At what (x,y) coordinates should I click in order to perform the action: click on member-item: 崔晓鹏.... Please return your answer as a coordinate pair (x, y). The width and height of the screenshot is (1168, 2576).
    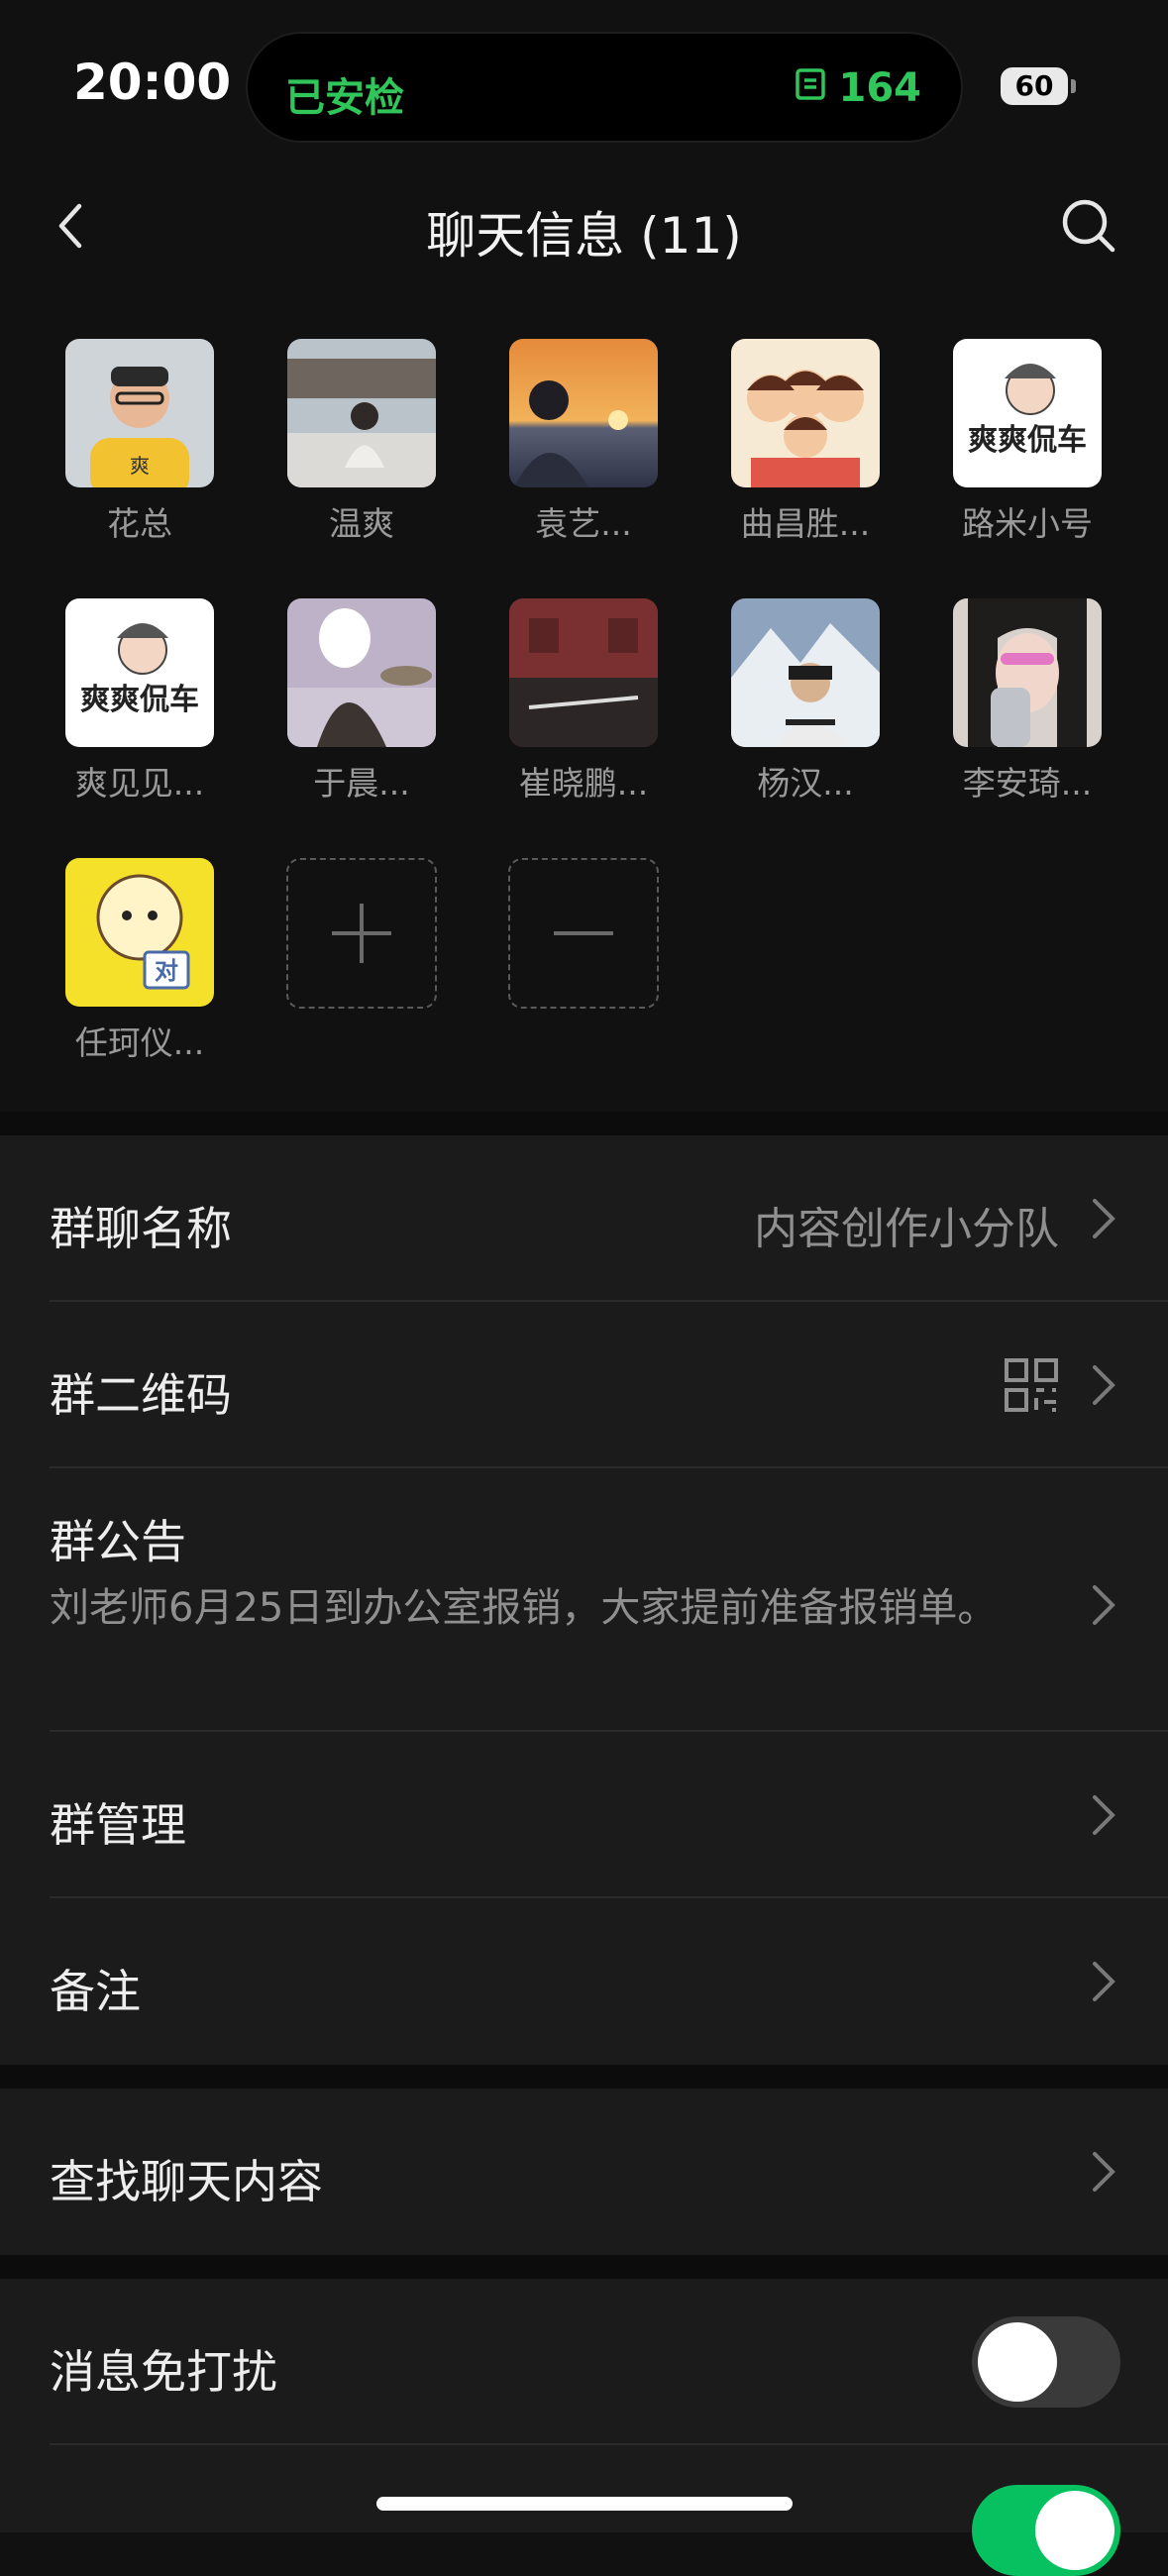
    Looking at the image, I should click on (583, 701).